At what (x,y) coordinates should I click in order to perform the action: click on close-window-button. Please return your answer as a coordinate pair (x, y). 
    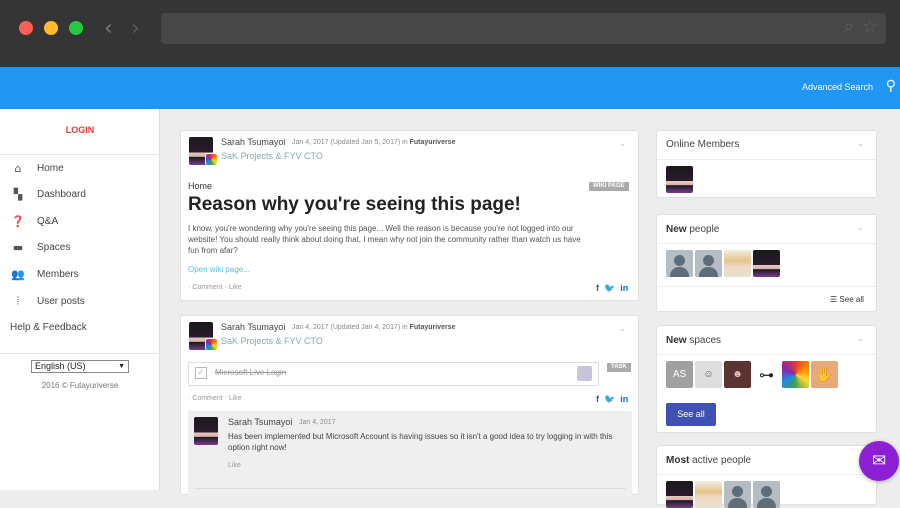
    Looking at the image, I should click on (26, 28).